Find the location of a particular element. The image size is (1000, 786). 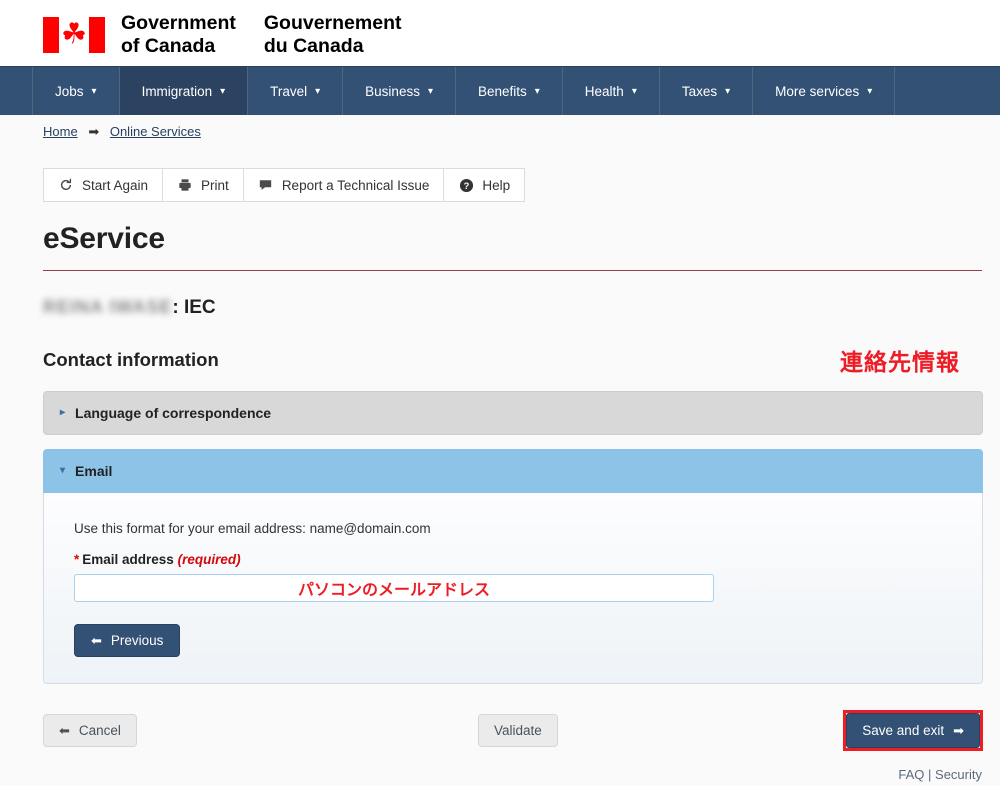

validate-button: Validate is located at coordinates (518, 730).